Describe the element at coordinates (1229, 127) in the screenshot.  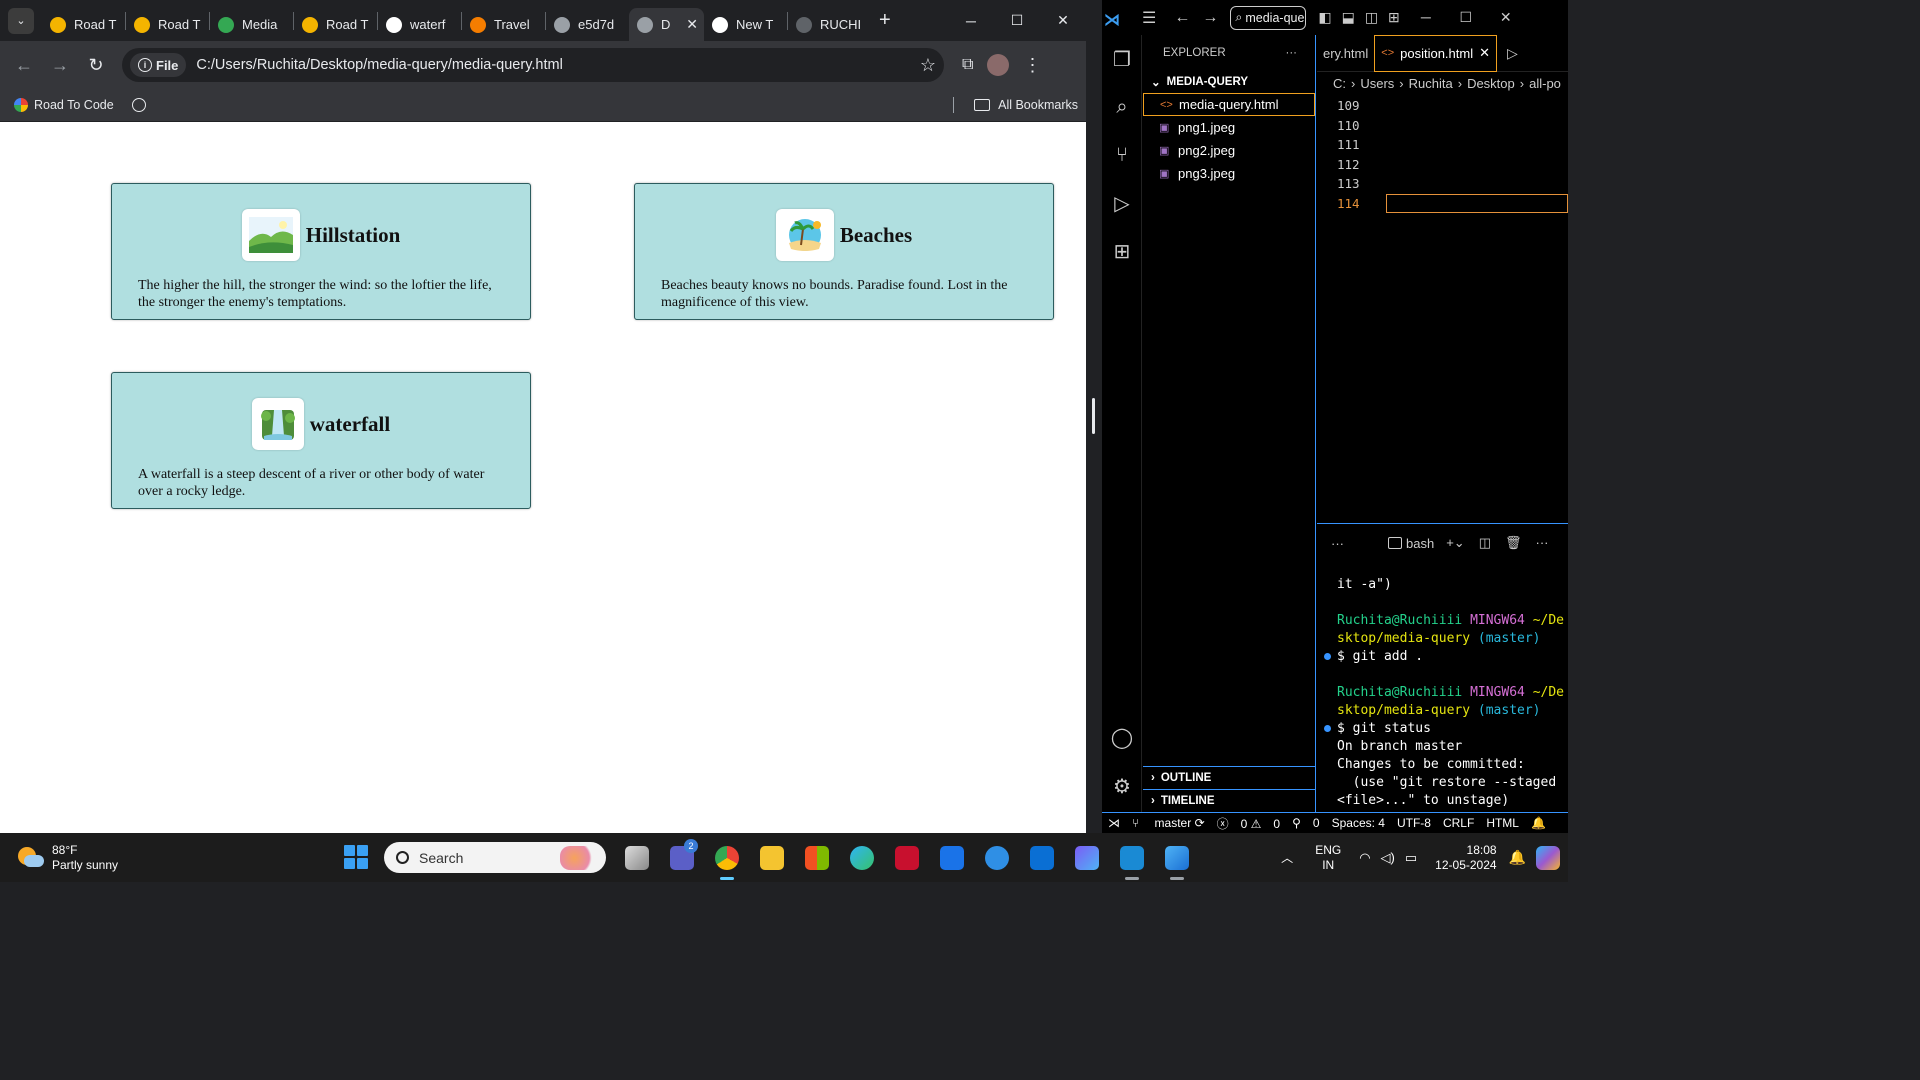
I see `file-item: ▣ png1.jpeg` at that location.